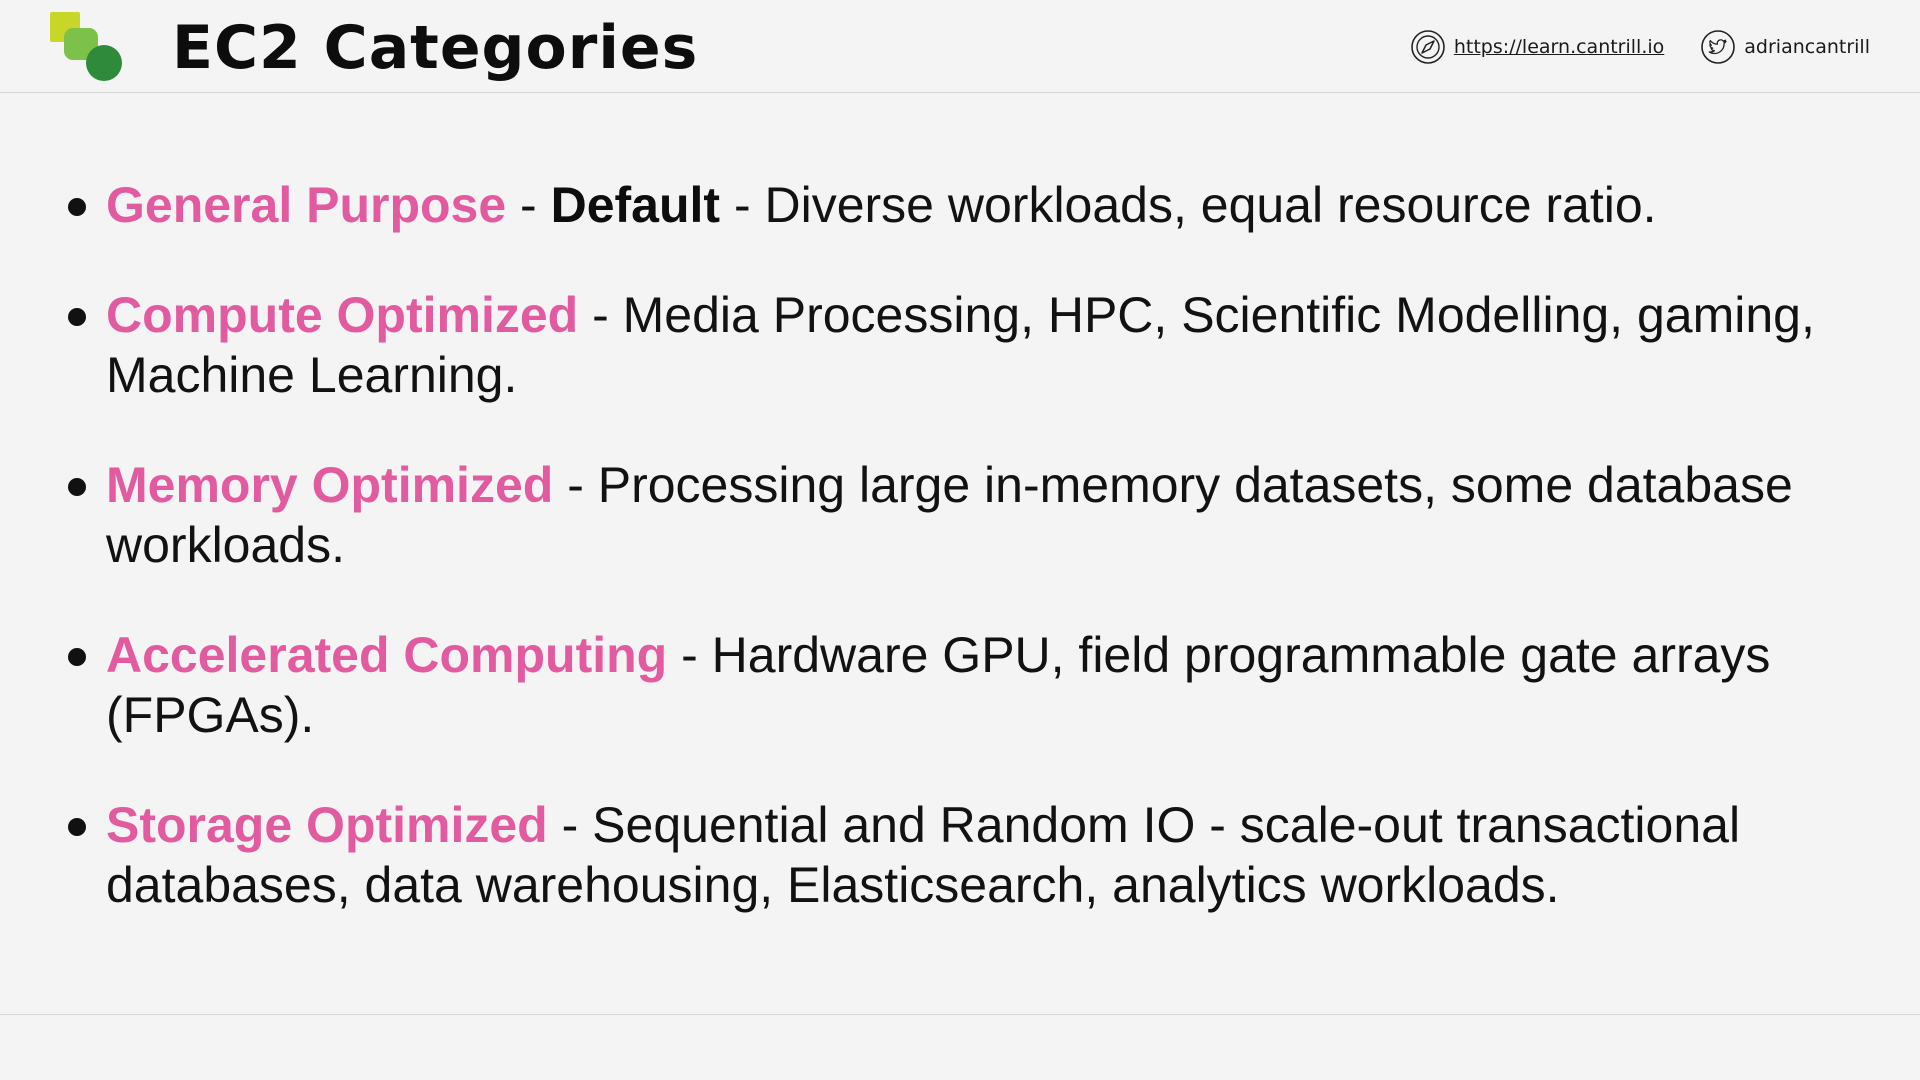 This screenshot has width=1920, height=1080. Describe the element at coordinates (1807, 47) in the screenshot. I see `twitter-handle: adriancantrill` at that location.